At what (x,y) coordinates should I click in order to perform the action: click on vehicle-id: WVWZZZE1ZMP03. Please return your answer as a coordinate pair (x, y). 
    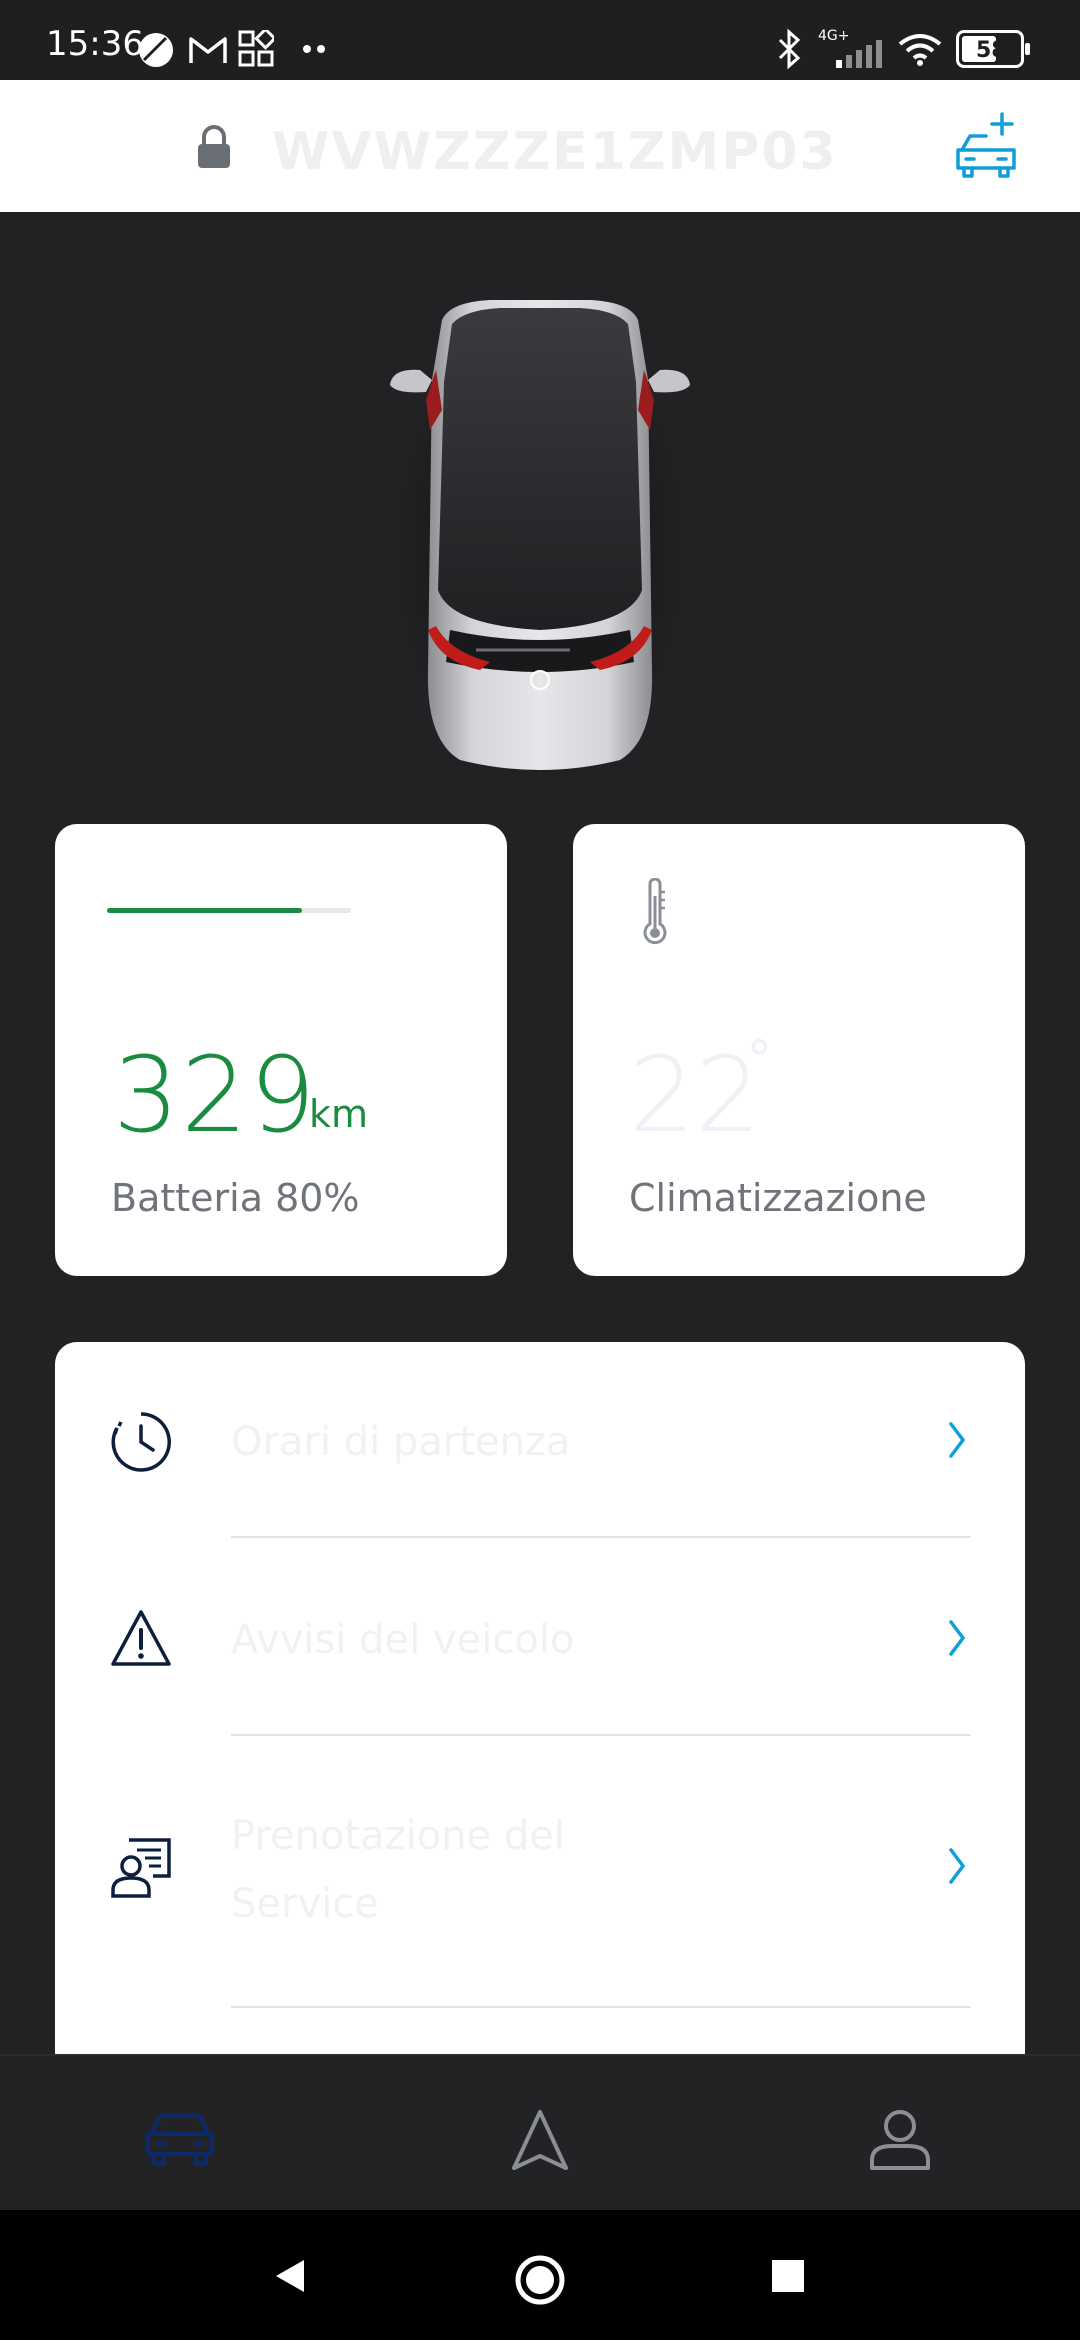
    Looking at the image, I should click on (555, 152).